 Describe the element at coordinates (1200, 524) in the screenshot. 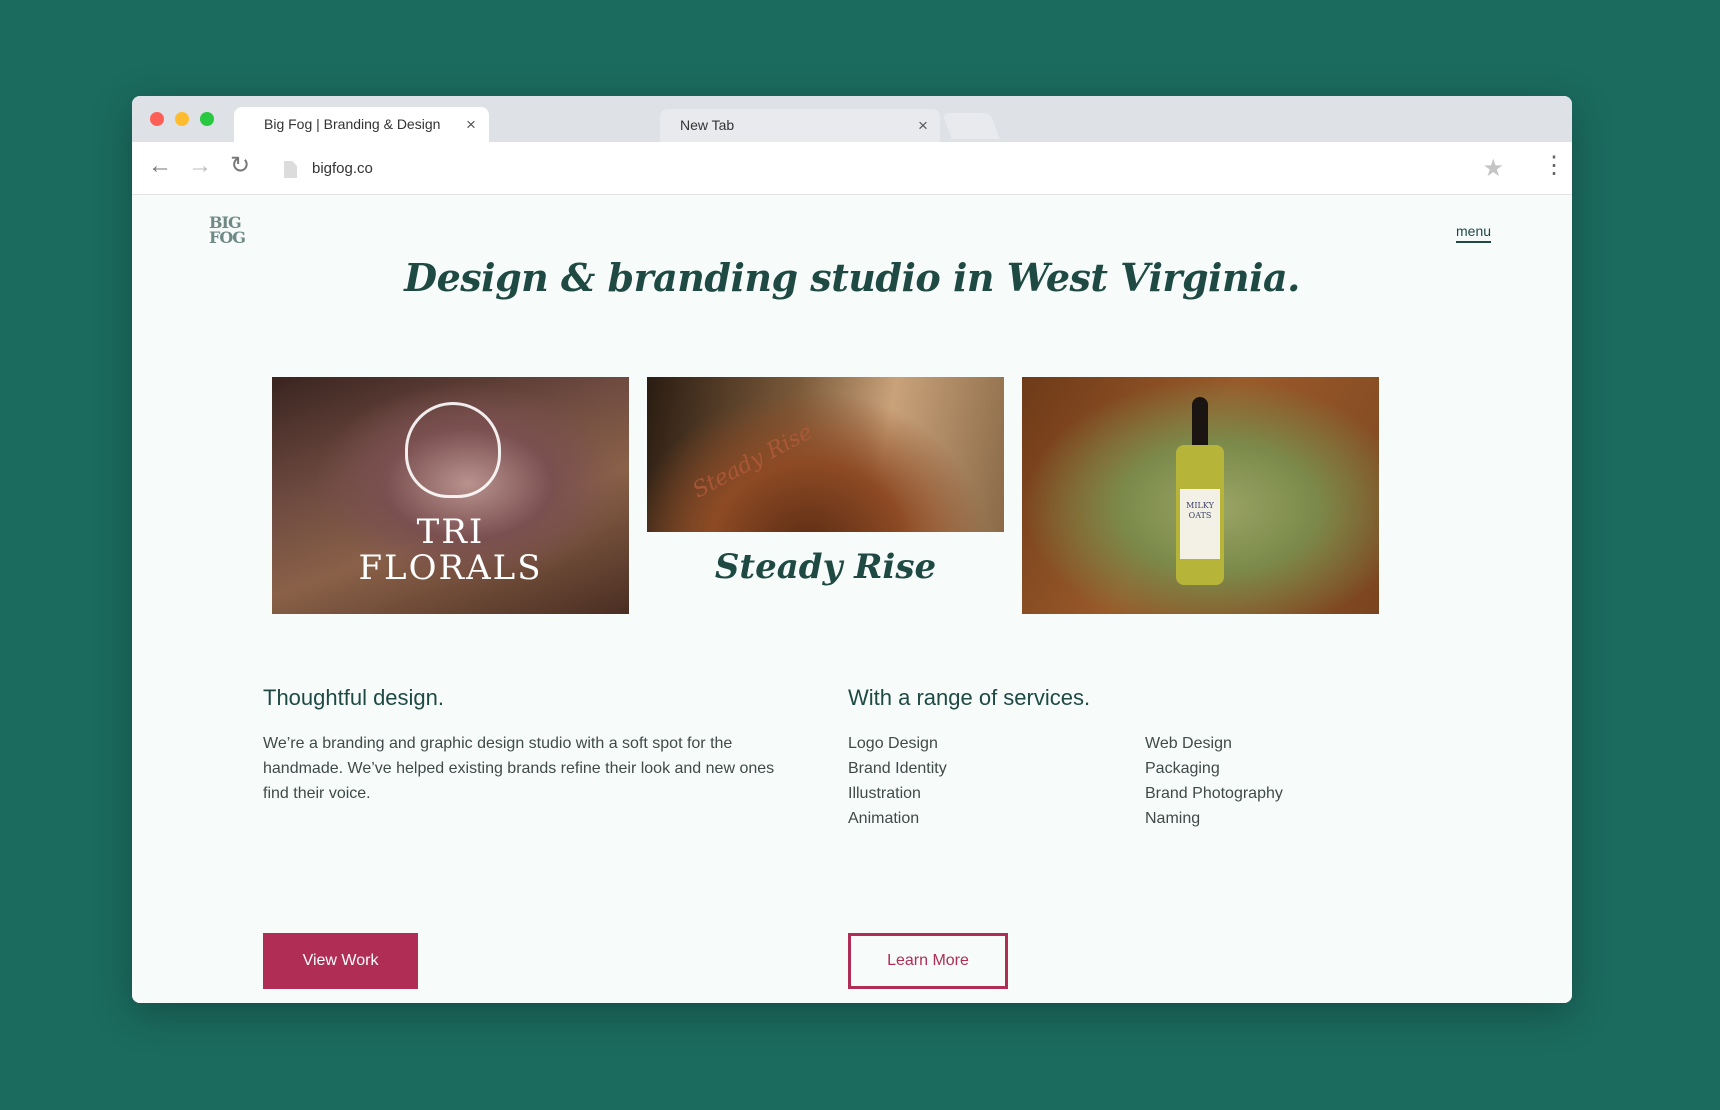

I see `bottle-label: MILKY OATS` at that location.